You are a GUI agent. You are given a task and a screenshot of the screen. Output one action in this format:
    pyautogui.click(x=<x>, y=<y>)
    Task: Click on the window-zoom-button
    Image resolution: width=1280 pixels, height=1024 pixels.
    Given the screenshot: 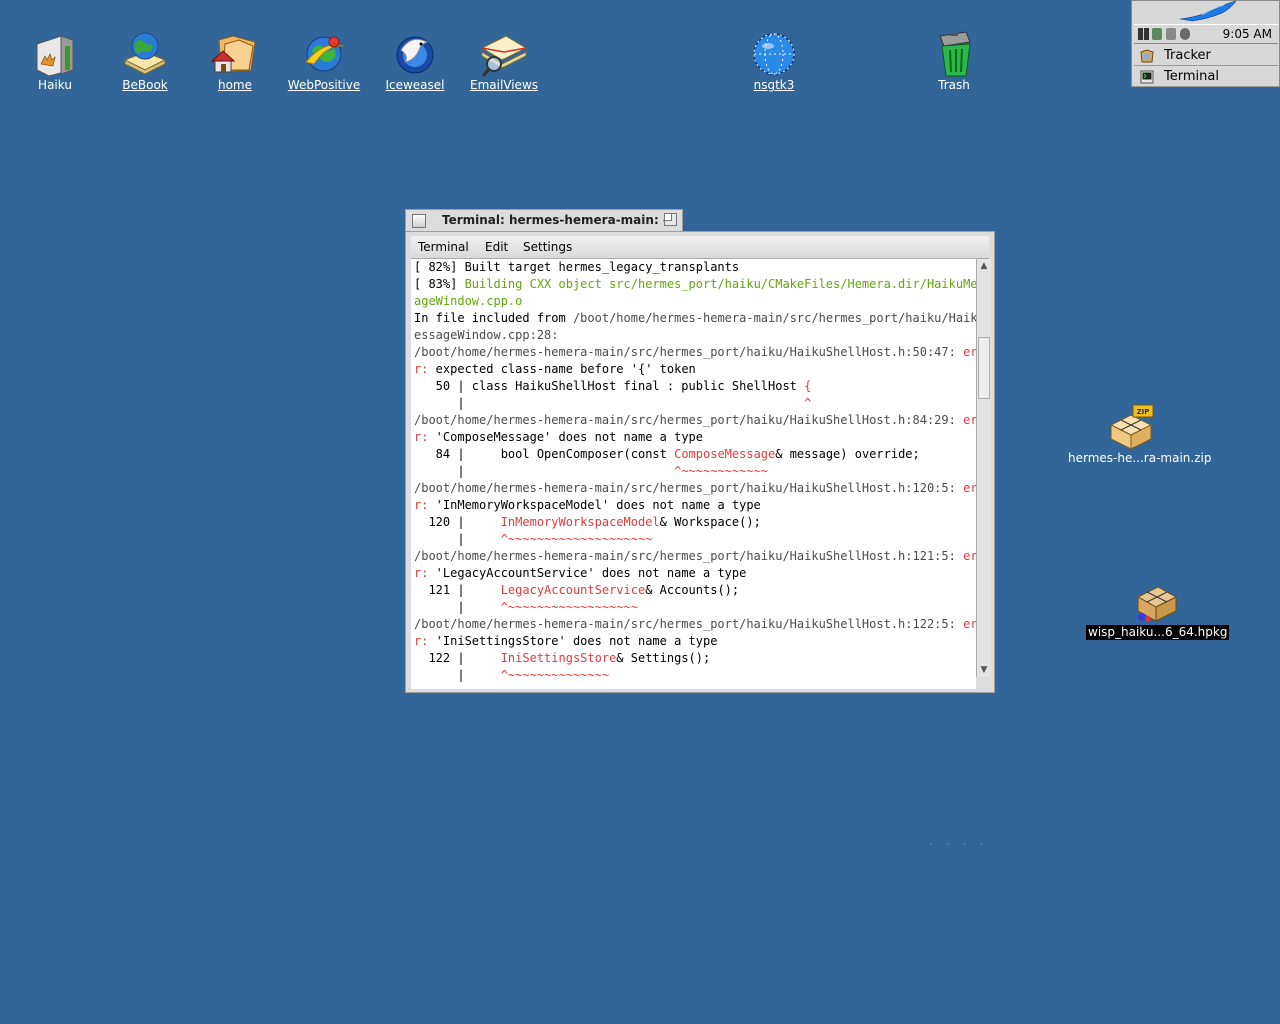 What is the action you would take?
    pyautogui.click(x=670, y=219)
    